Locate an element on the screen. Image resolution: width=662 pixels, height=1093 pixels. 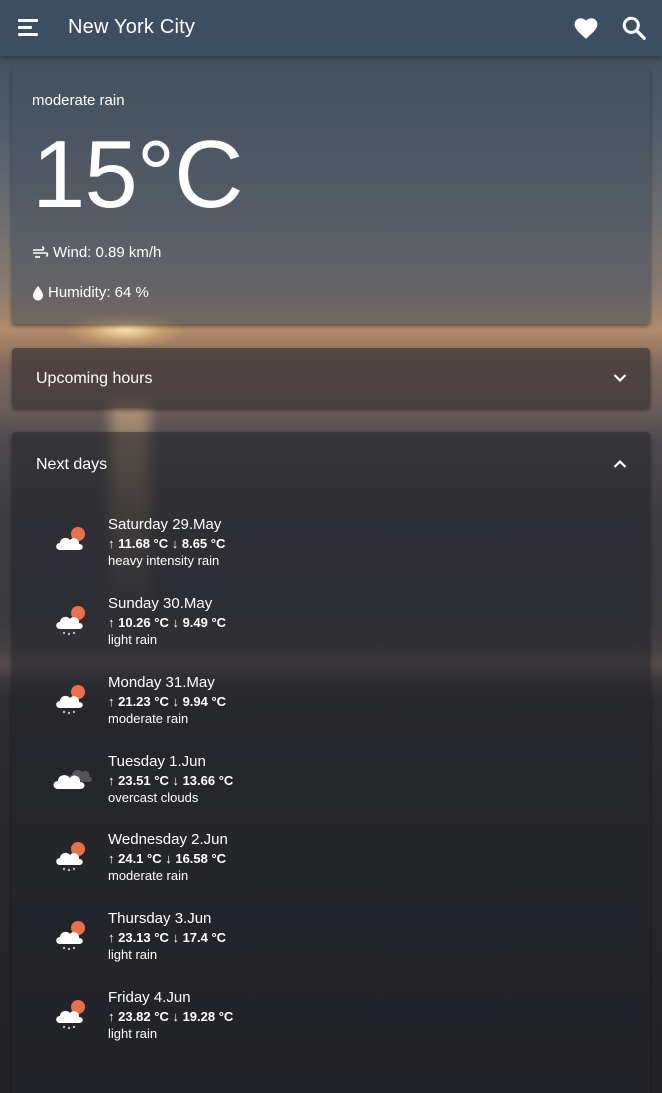
day-name: Wednesday 2.Jun is located at coordinates (168, 839).